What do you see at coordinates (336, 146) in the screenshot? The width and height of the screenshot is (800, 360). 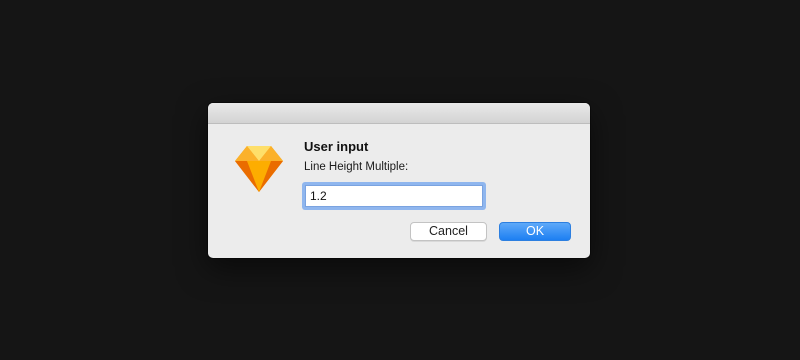 I see `dialog-title: User input` at bounding box center [336, 146].